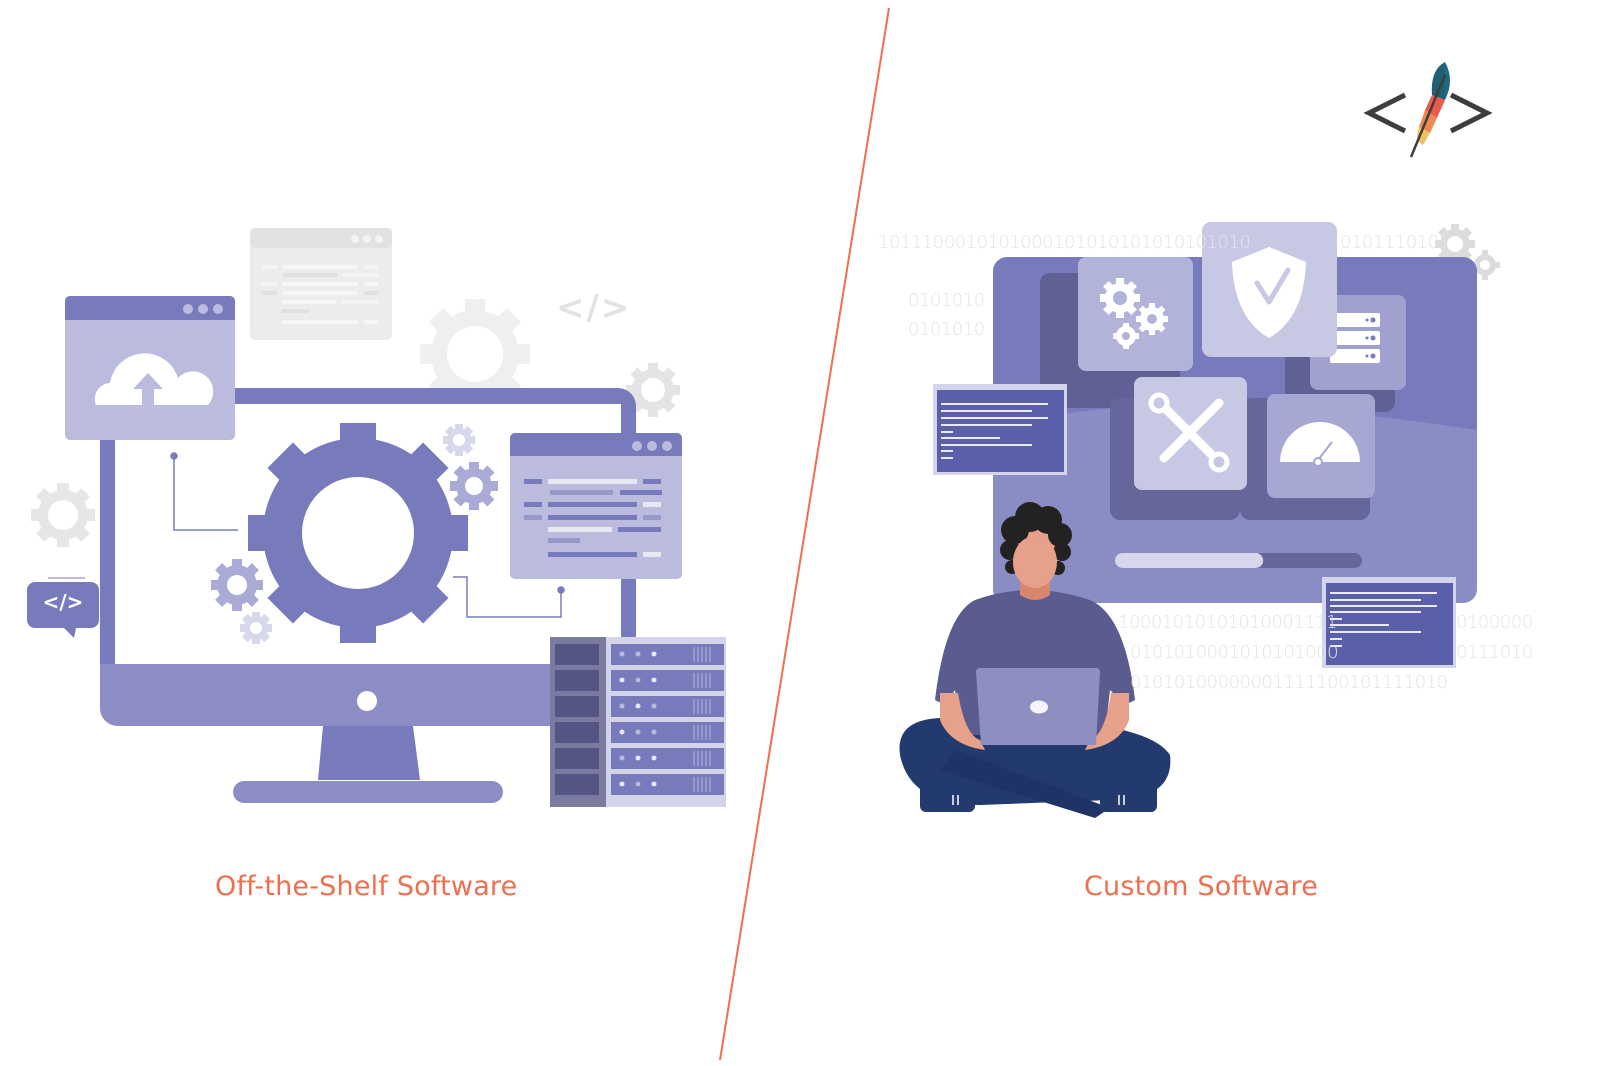 The height and width of the screenshot is (1066, 1600). What do you see at coordinates (596, 506) in the screenshot?
I see `code-window` at bounding box center [596, 506].